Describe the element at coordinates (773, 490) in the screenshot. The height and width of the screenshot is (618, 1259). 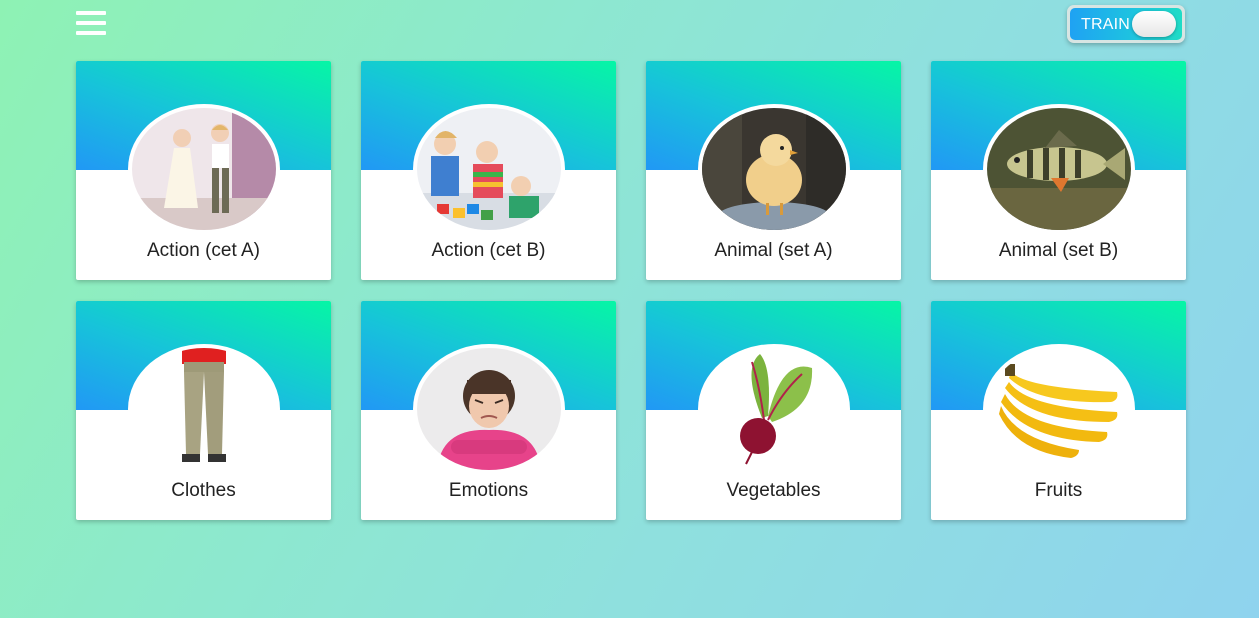
I see `category-label: Vegetables` at that location.